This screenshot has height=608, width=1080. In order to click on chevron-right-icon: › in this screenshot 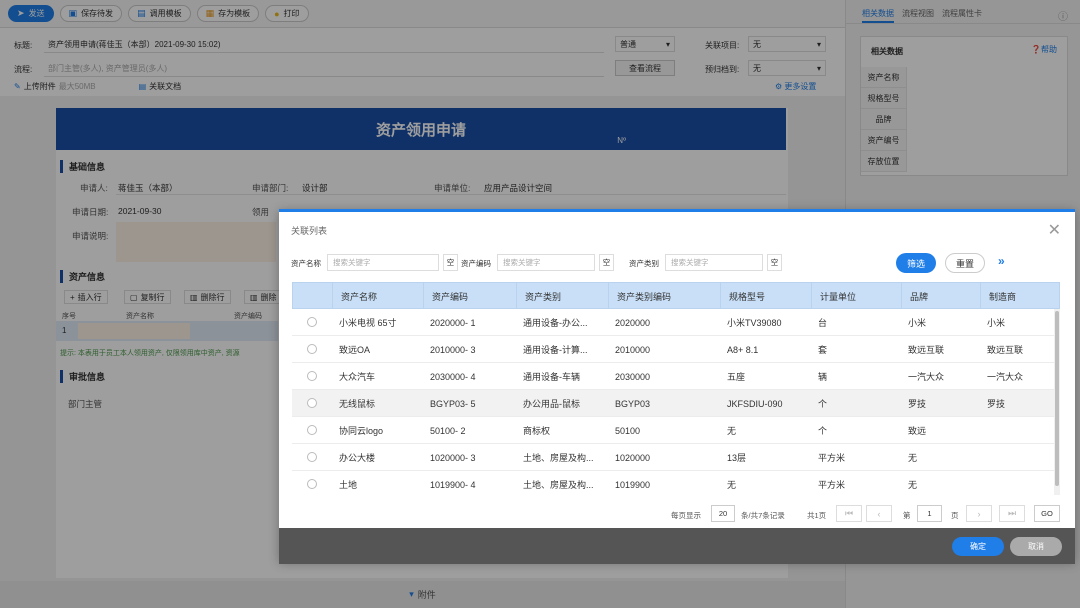, I will do `click(979, 513)`.